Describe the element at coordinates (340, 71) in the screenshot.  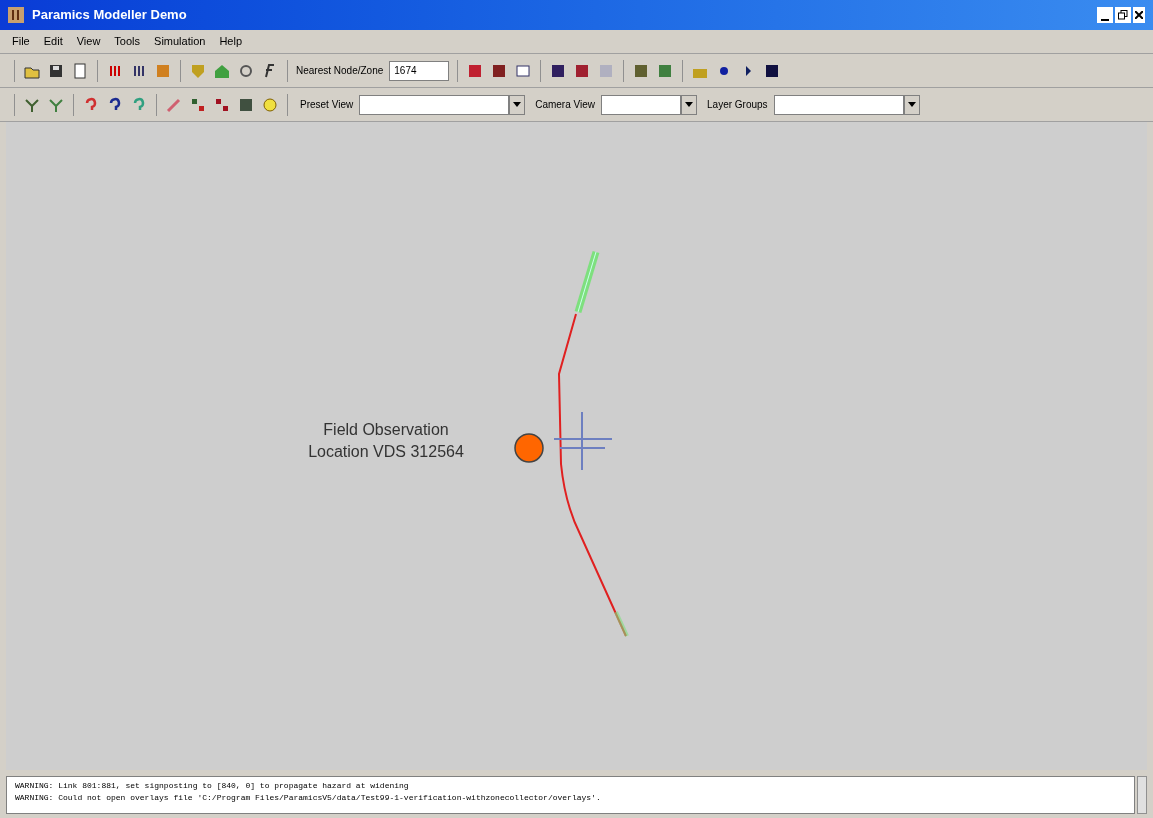
I see `field-label: Nearest Node/Zone` at that location.